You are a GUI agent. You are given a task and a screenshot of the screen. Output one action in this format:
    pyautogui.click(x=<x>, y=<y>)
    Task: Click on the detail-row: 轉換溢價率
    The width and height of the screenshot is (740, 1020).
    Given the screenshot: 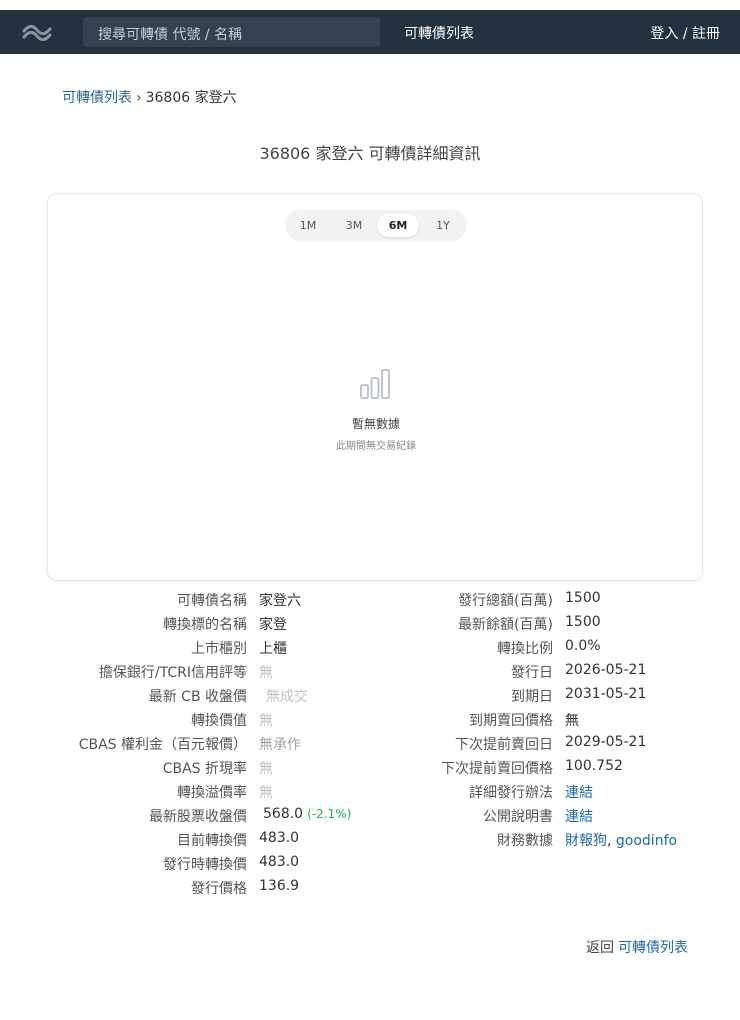 What is the action you would take?
    pyautogui.click(x=123, y=794)
    